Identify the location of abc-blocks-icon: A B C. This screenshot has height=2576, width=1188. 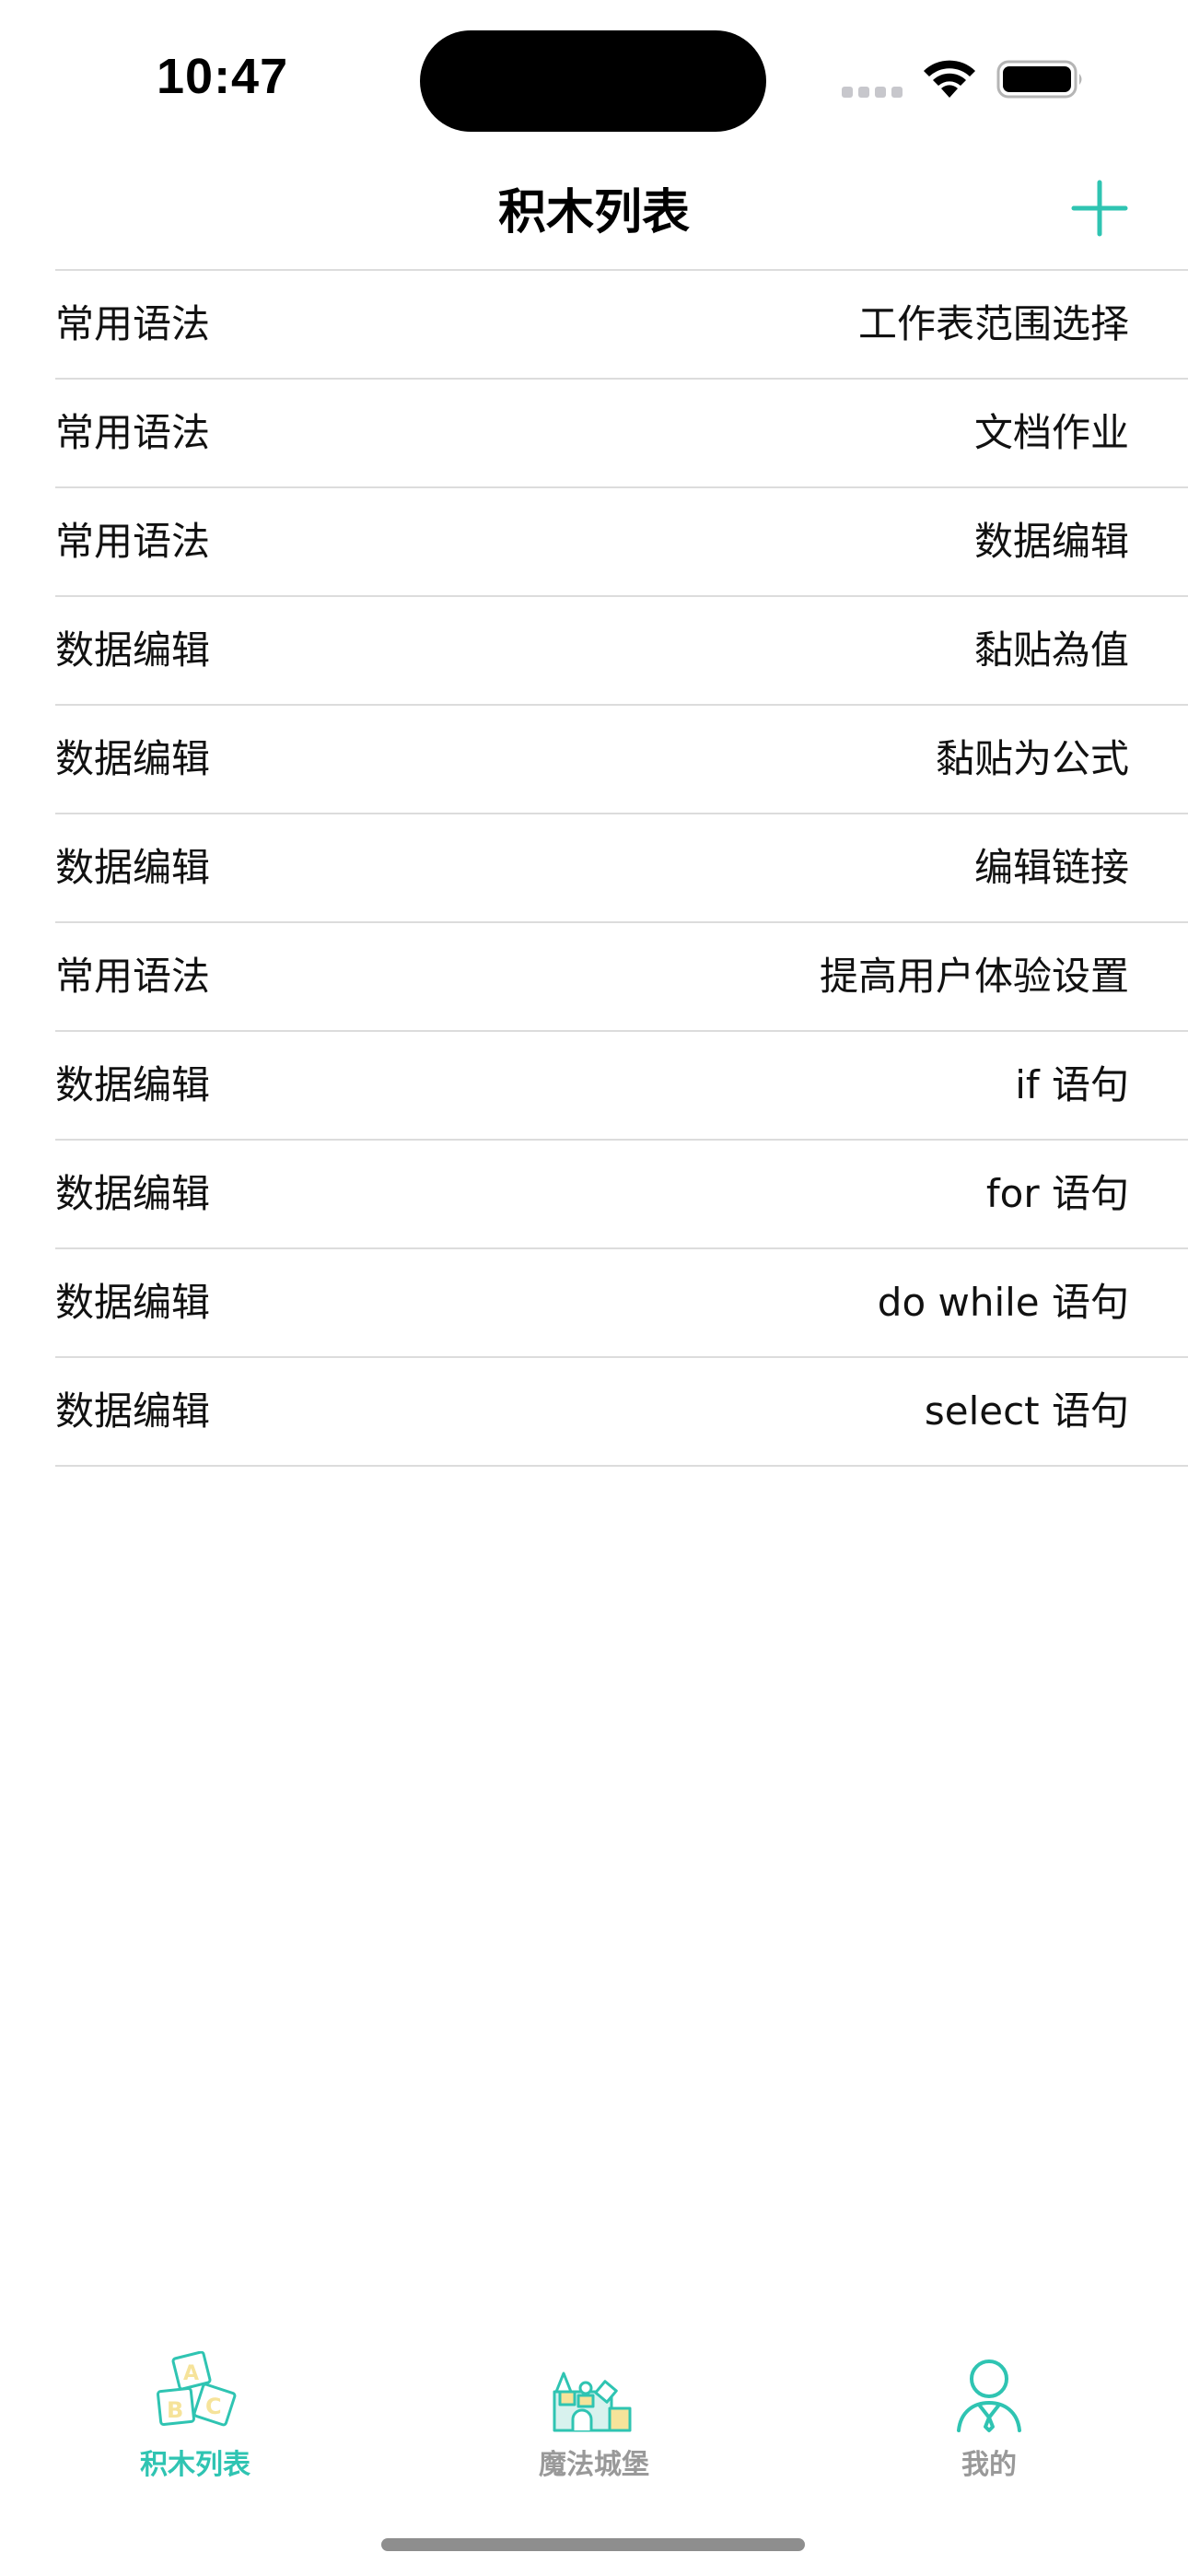
(197, 2389).